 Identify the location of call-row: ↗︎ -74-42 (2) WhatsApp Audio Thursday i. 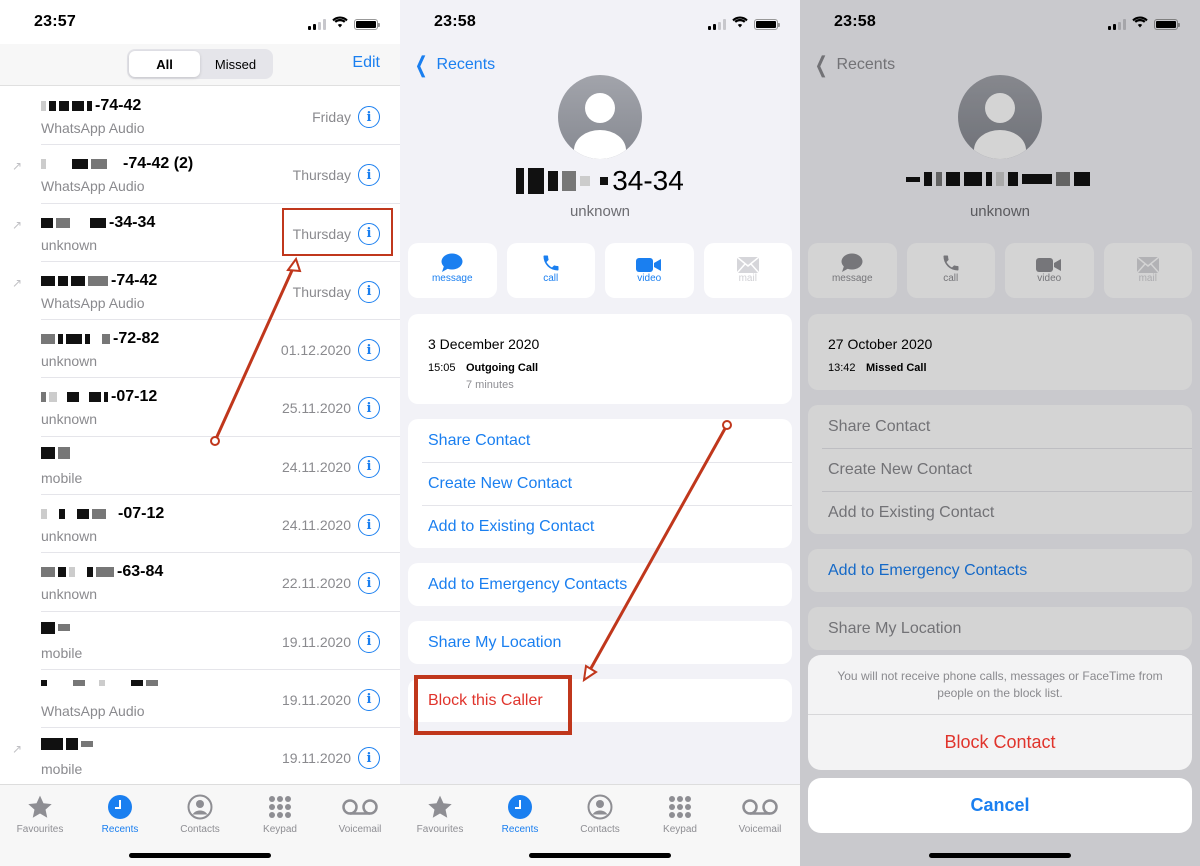
(200, 174).